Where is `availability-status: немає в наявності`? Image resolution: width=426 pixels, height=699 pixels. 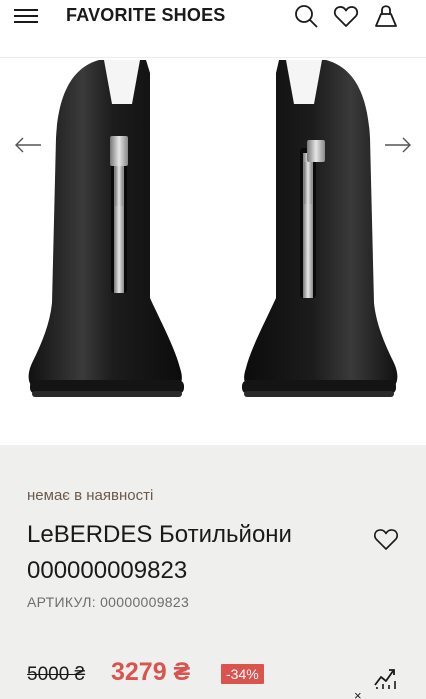
availability-status: немає в наявності is located at coordinates (90, 495).